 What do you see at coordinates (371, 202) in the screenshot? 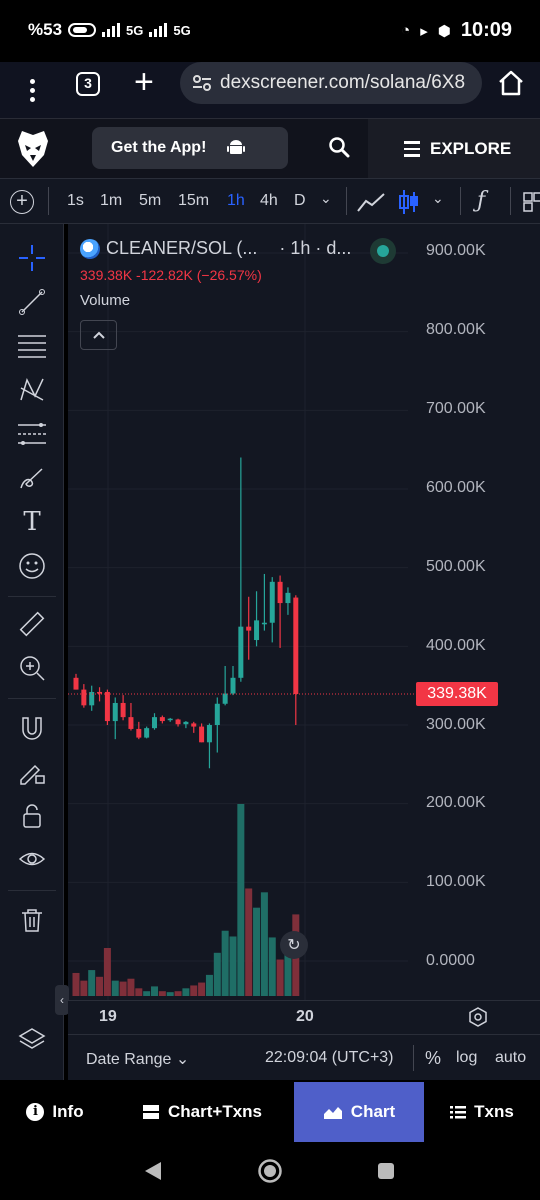
I see `line-chart-icon` at bounding box center [371, 202].